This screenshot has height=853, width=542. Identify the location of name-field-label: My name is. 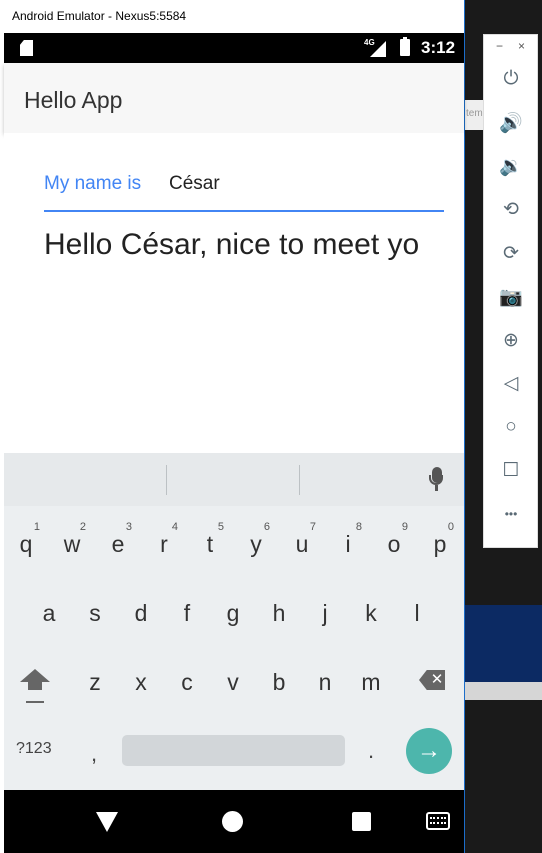
(93, 183).